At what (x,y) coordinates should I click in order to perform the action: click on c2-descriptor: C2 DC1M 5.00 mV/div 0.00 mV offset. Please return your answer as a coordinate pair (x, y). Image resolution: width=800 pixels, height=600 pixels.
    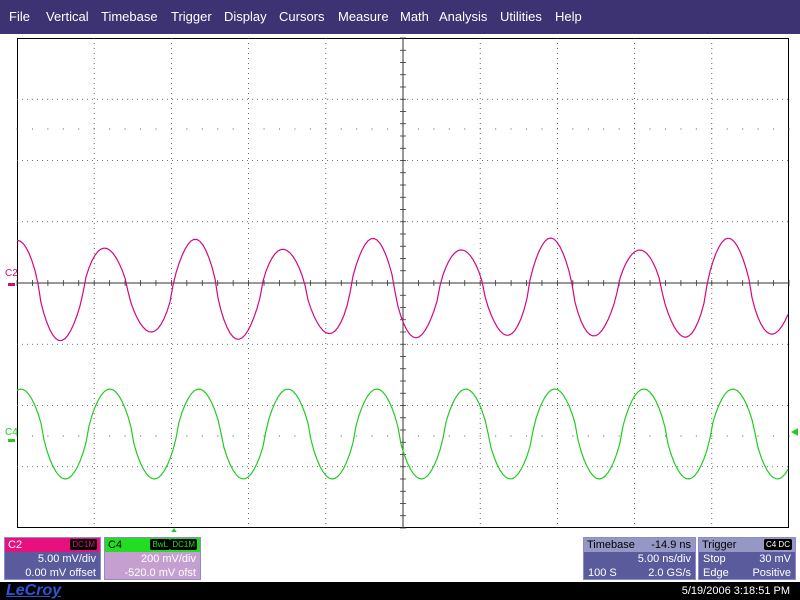
    Looking at the image, I should click on (52, 558).